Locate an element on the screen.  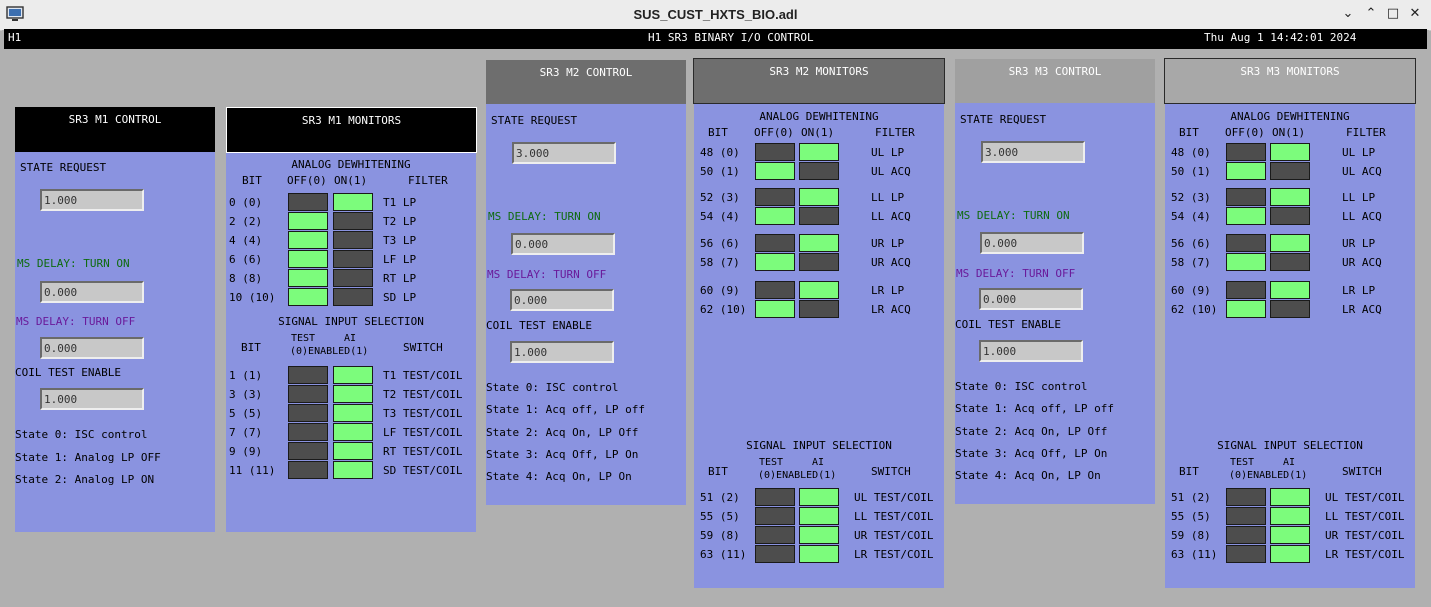
m2-state-request-input: 3.000 is located at coordinates (564, 153).